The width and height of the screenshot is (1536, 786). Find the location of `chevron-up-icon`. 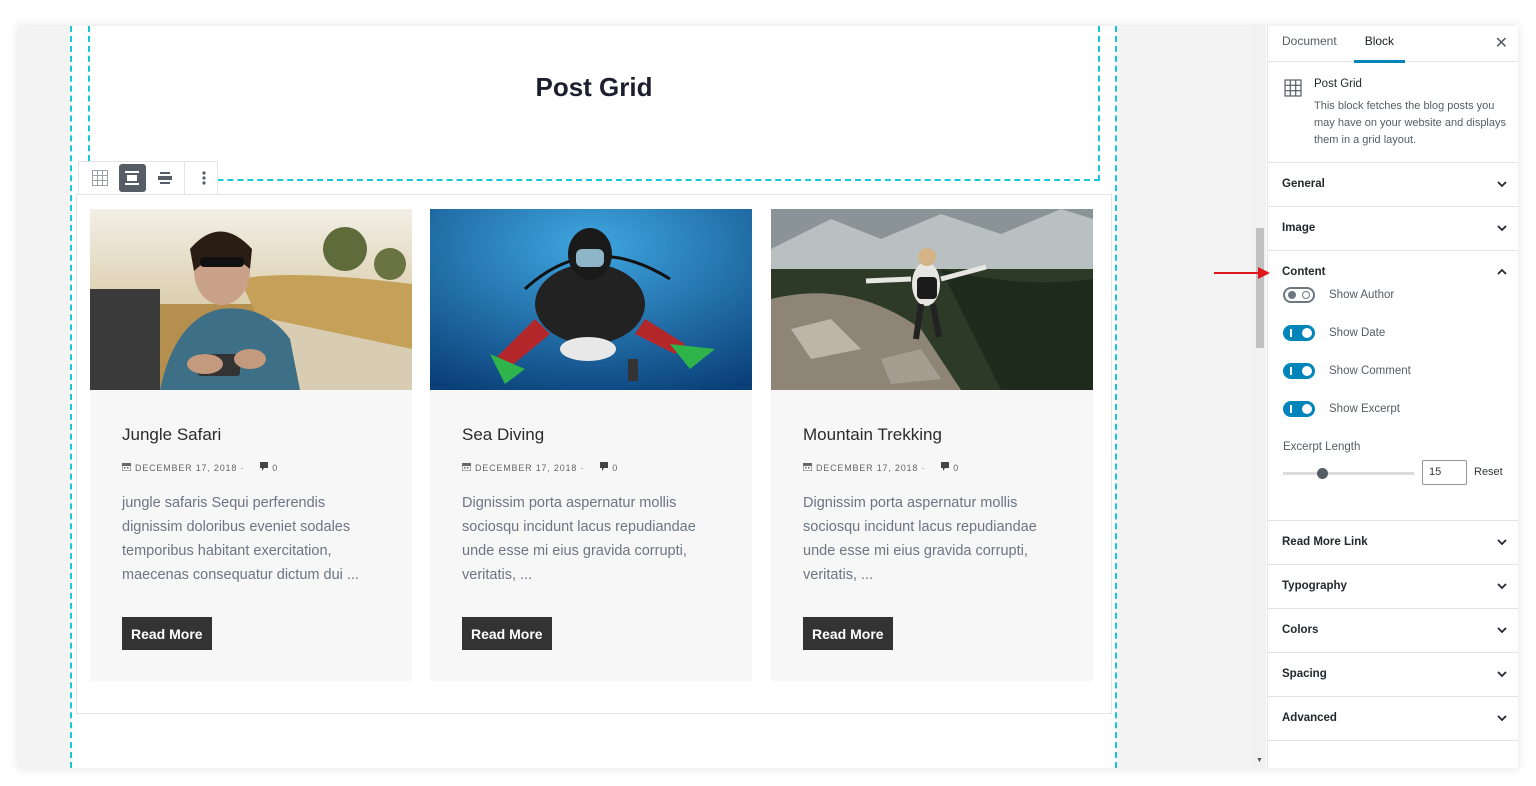

chevron-up-icon is located at coordinates (1502, 274).